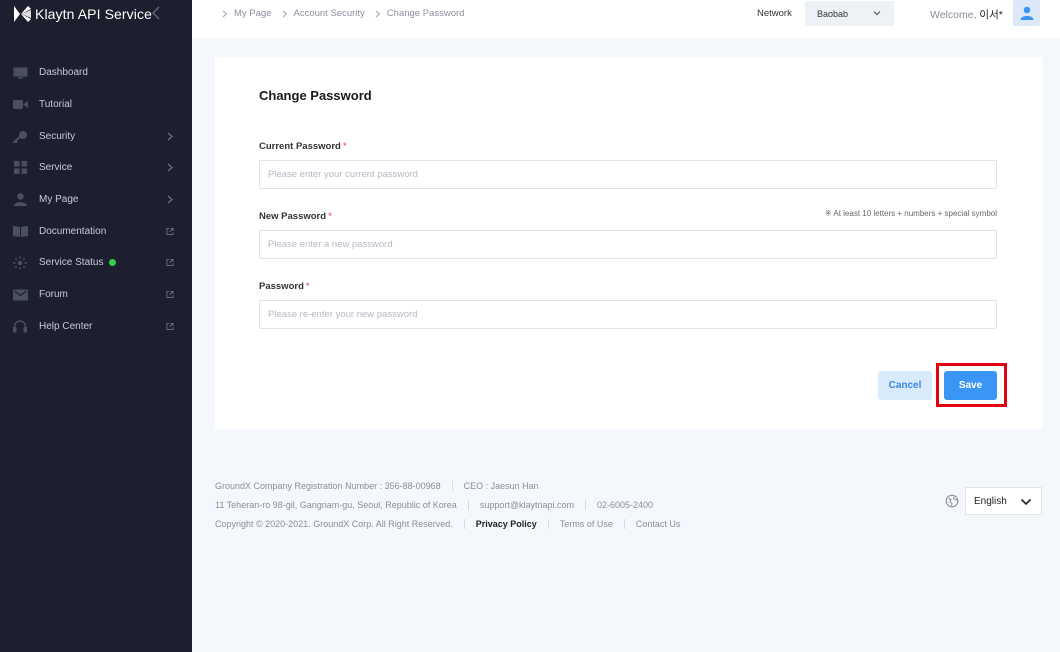 The height and width of the screenshot is (652, 1060). Describe the element at coordinates (501, 485) in the screenshot. I see `ceo-name: CEO : Jaesun Han` at that location.